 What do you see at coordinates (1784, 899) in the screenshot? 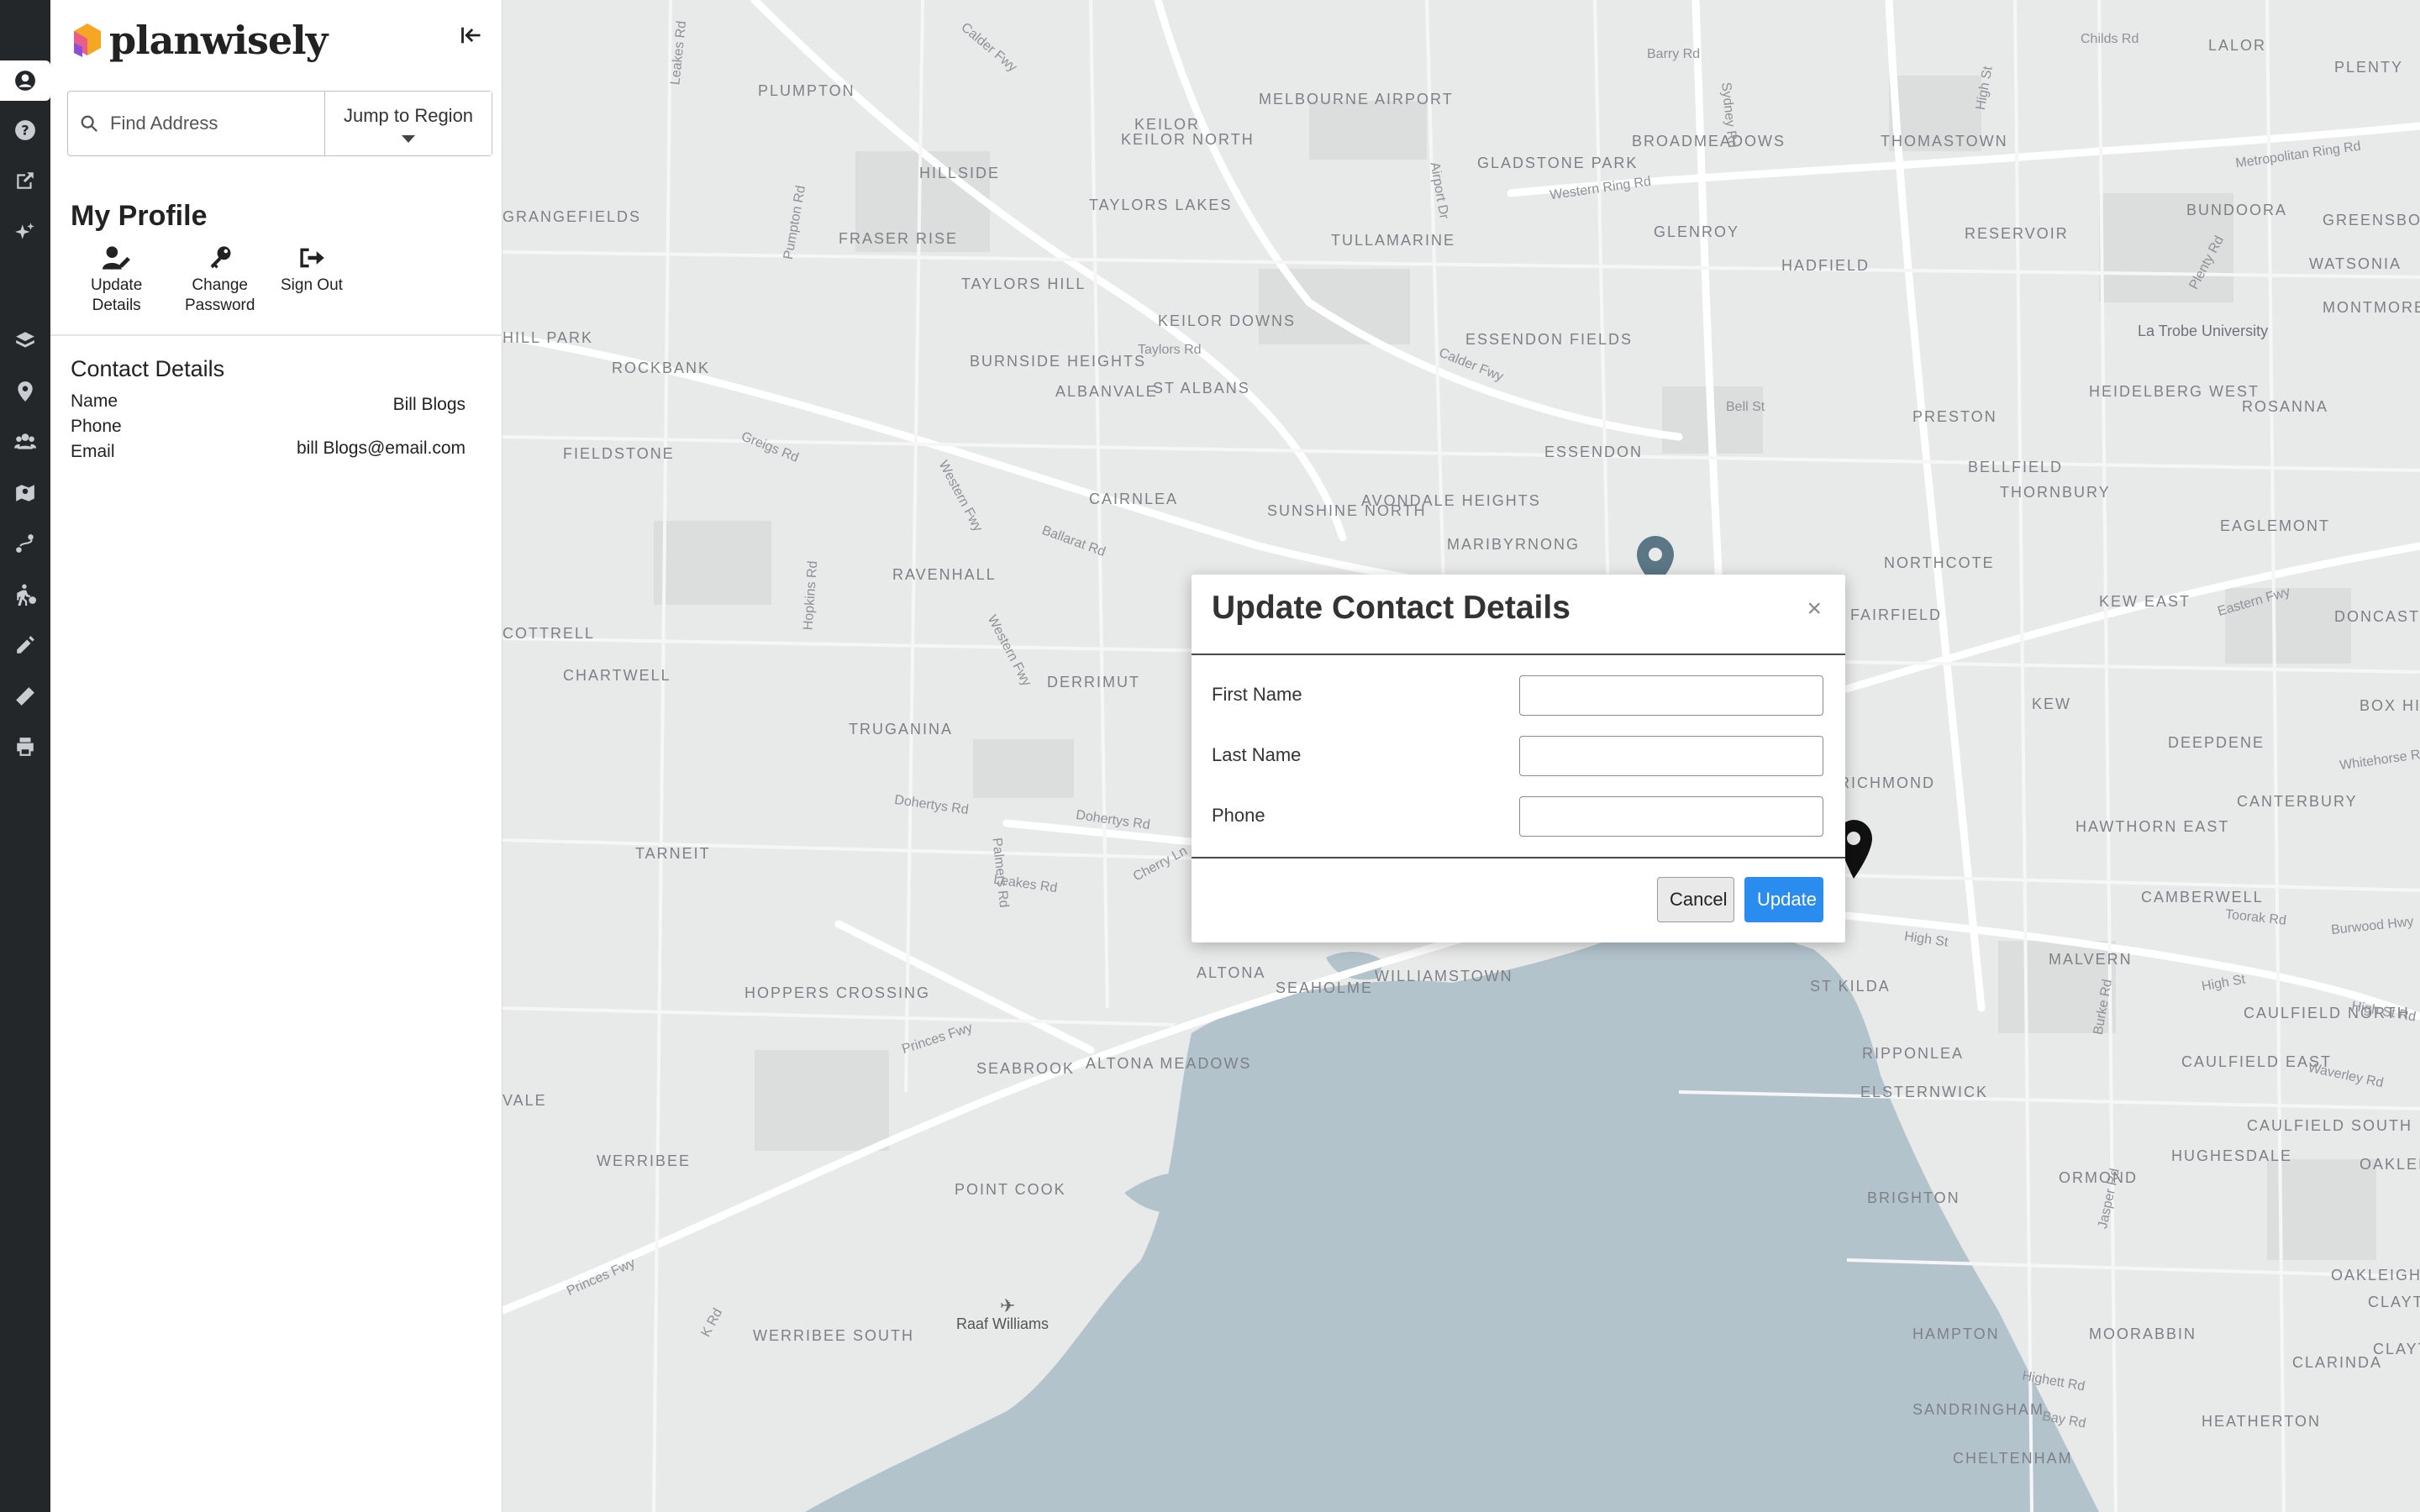
I see `update-button: Update` at bounding box center [1784, 899].